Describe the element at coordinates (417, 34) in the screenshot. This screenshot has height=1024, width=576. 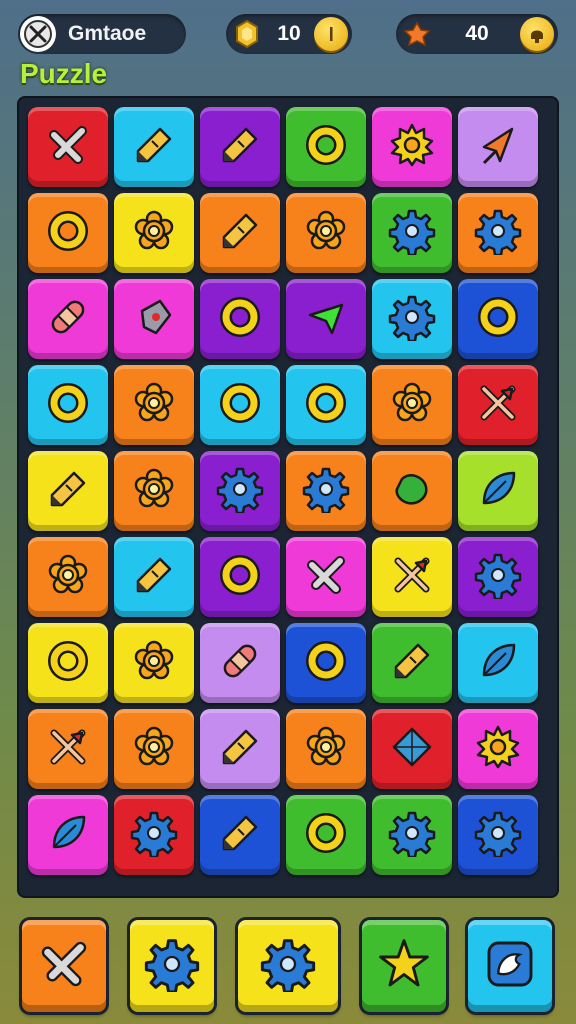
I see `gem-icon` at that location.